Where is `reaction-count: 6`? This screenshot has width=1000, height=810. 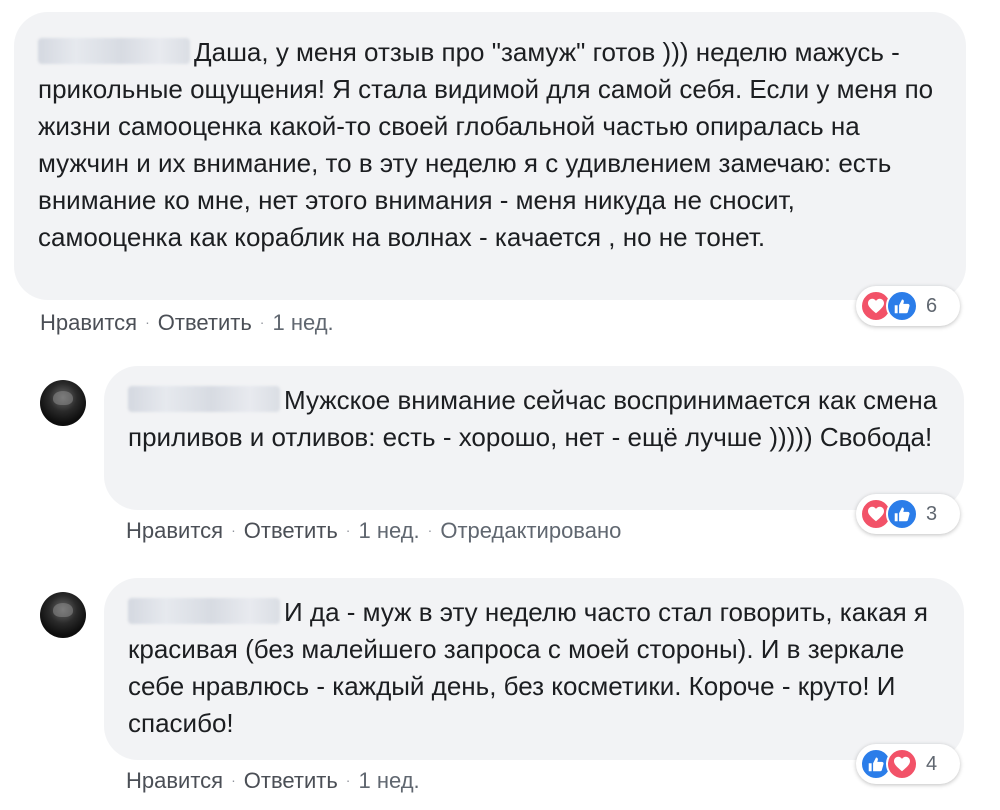 reaction-count: 6 is located at coordinates (932, 305).